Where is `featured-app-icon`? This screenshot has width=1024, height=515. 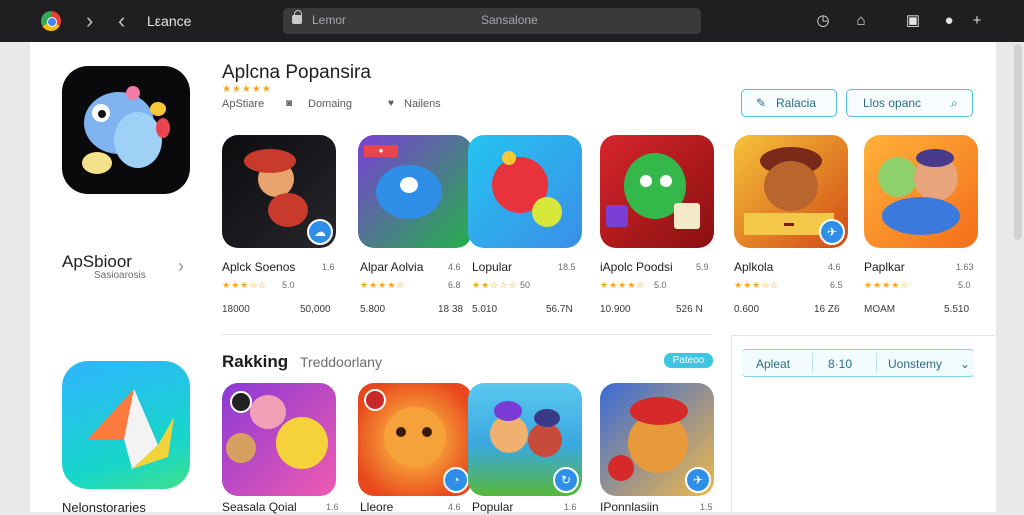 featured-app-icon is located at coordinates (126, 130).